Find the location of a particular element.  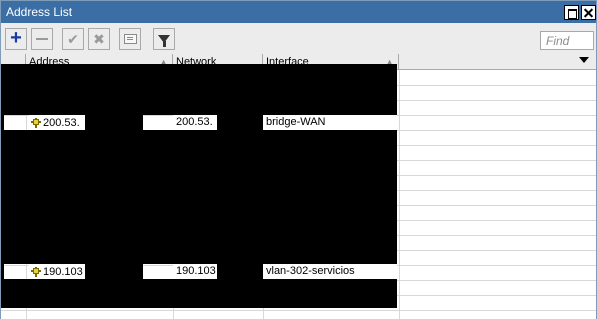

find-input: Find is located at coordinates (567, 40).